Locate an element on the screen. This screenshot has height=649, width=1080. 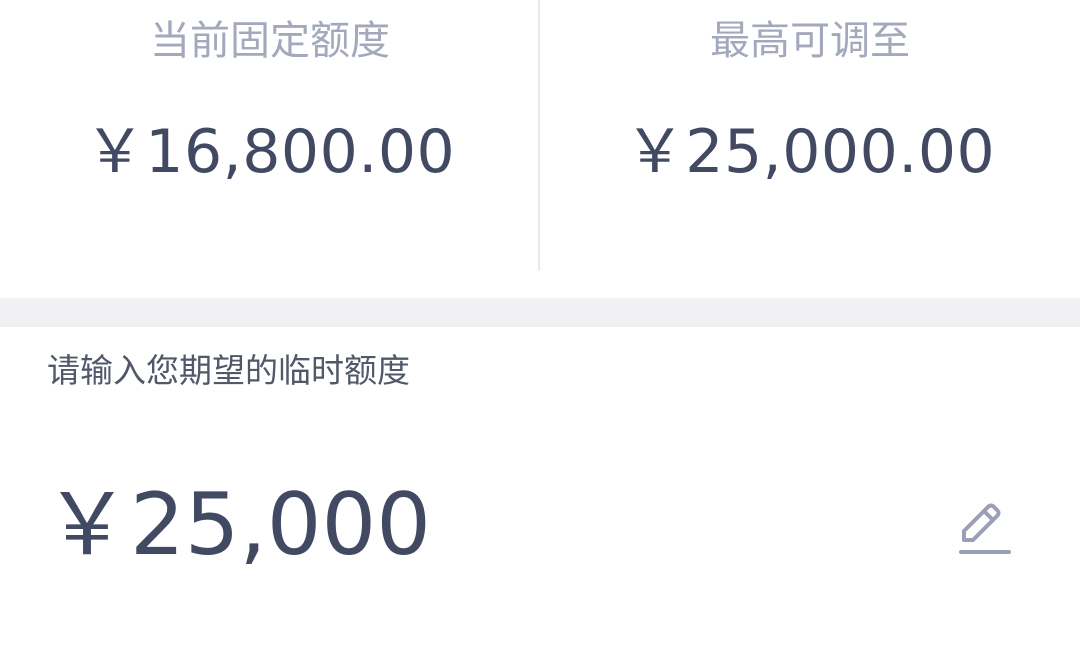
current-limit-label: 当前固定额度 is located at coordinates (270, 41).